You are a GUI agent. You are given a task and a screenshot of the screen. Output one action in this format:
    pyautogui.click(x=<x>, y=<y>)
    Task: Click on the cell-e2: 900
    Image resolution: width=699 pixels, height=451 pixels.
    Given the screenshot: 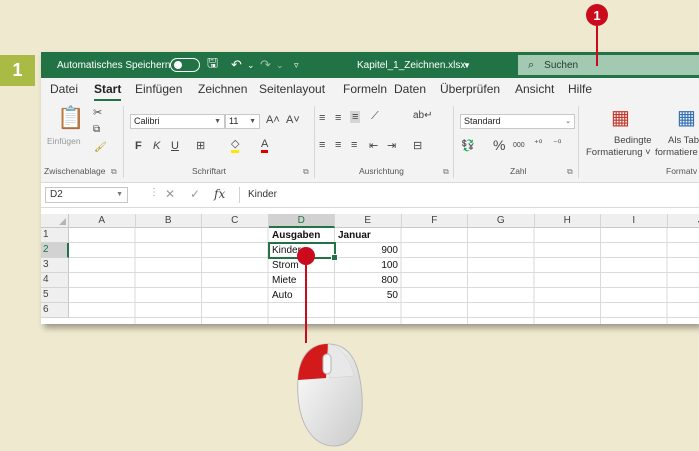 What is the action you would take?
    pyautogui.click(x=368, y=250)
    